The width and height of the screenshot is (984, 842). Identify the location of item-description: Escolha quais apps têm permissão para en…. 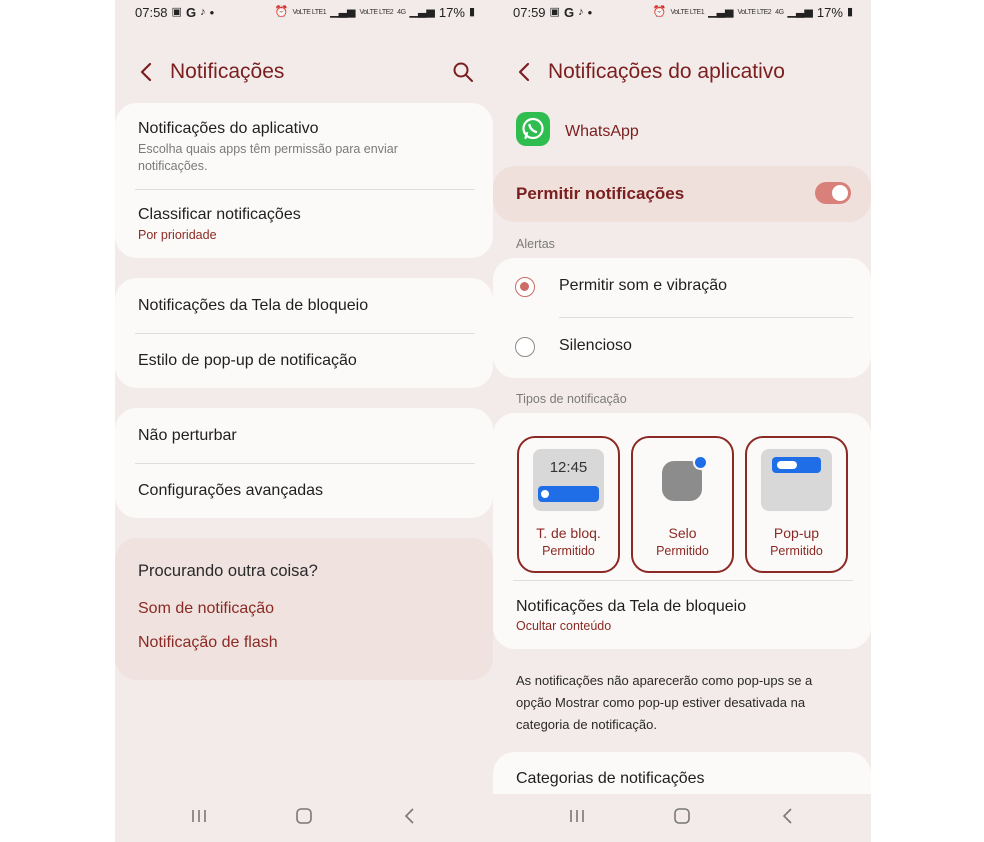
(268, 157).